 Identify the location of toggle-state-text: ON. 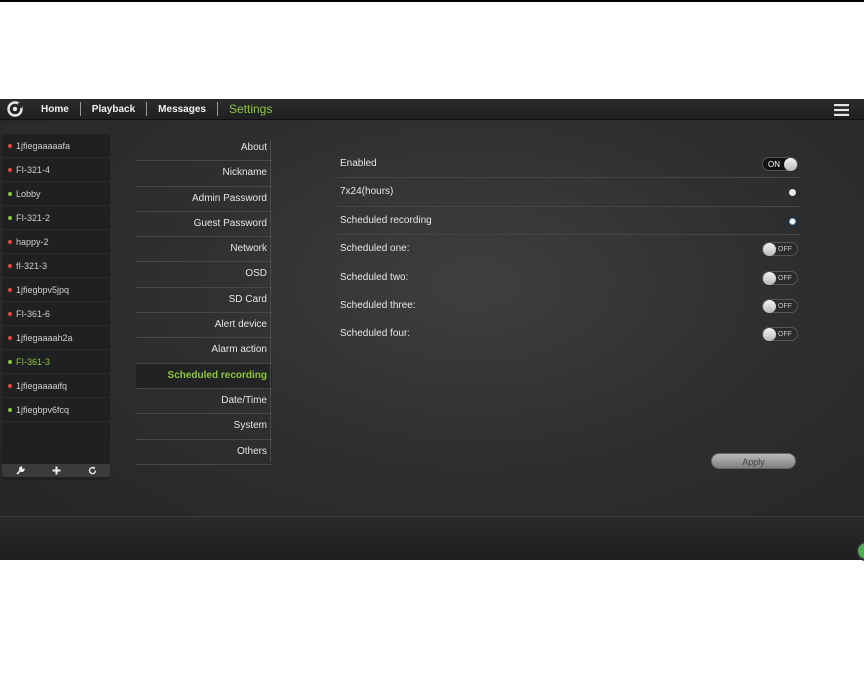
(774, 164).